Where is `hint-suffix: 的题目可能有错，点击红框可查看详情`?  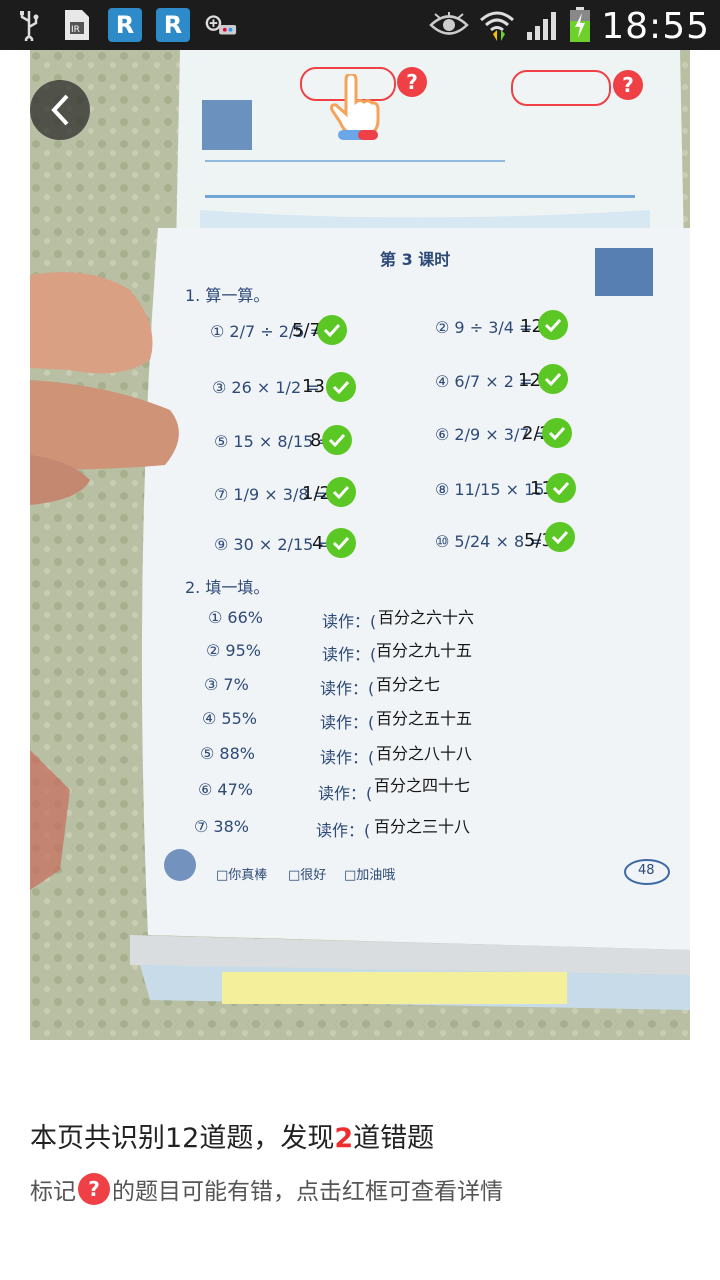 hint-suffix: 的题目可能有错，点击红框可查看详情 is located at coordinates (307, 1192).